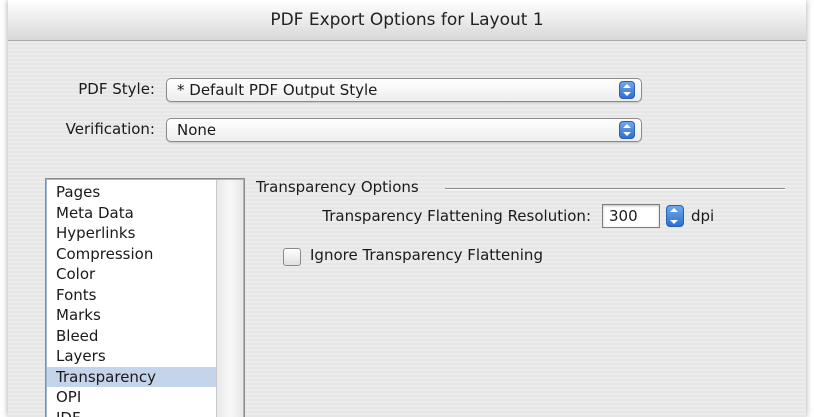  What do you see at coordinates (337, 187) in the screenshot?
I see `transparency-group-title: Transparency Options` at bounding box center [337, 187].